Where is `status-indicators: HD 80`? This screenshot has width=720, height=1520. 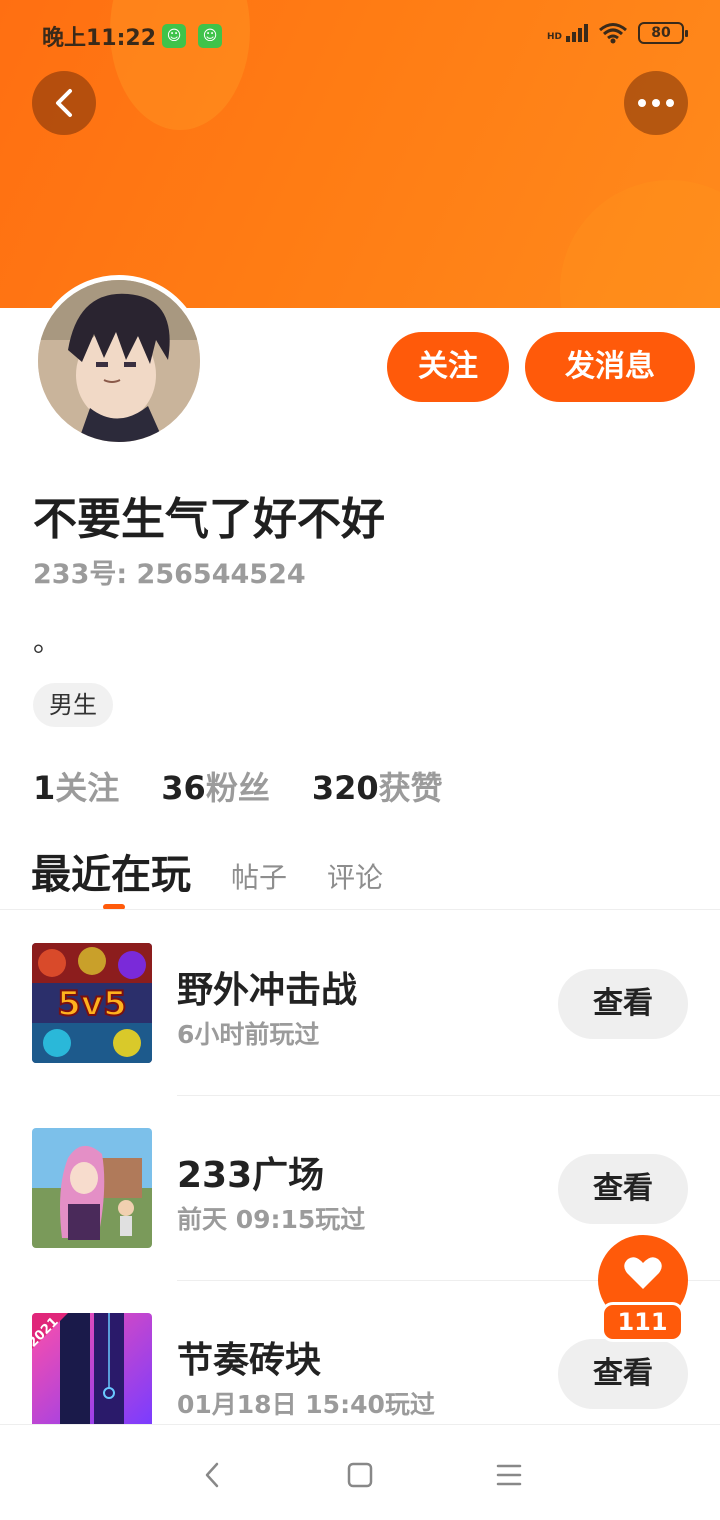
status-indicators: HD 80 is located at coordinates (617, 33).